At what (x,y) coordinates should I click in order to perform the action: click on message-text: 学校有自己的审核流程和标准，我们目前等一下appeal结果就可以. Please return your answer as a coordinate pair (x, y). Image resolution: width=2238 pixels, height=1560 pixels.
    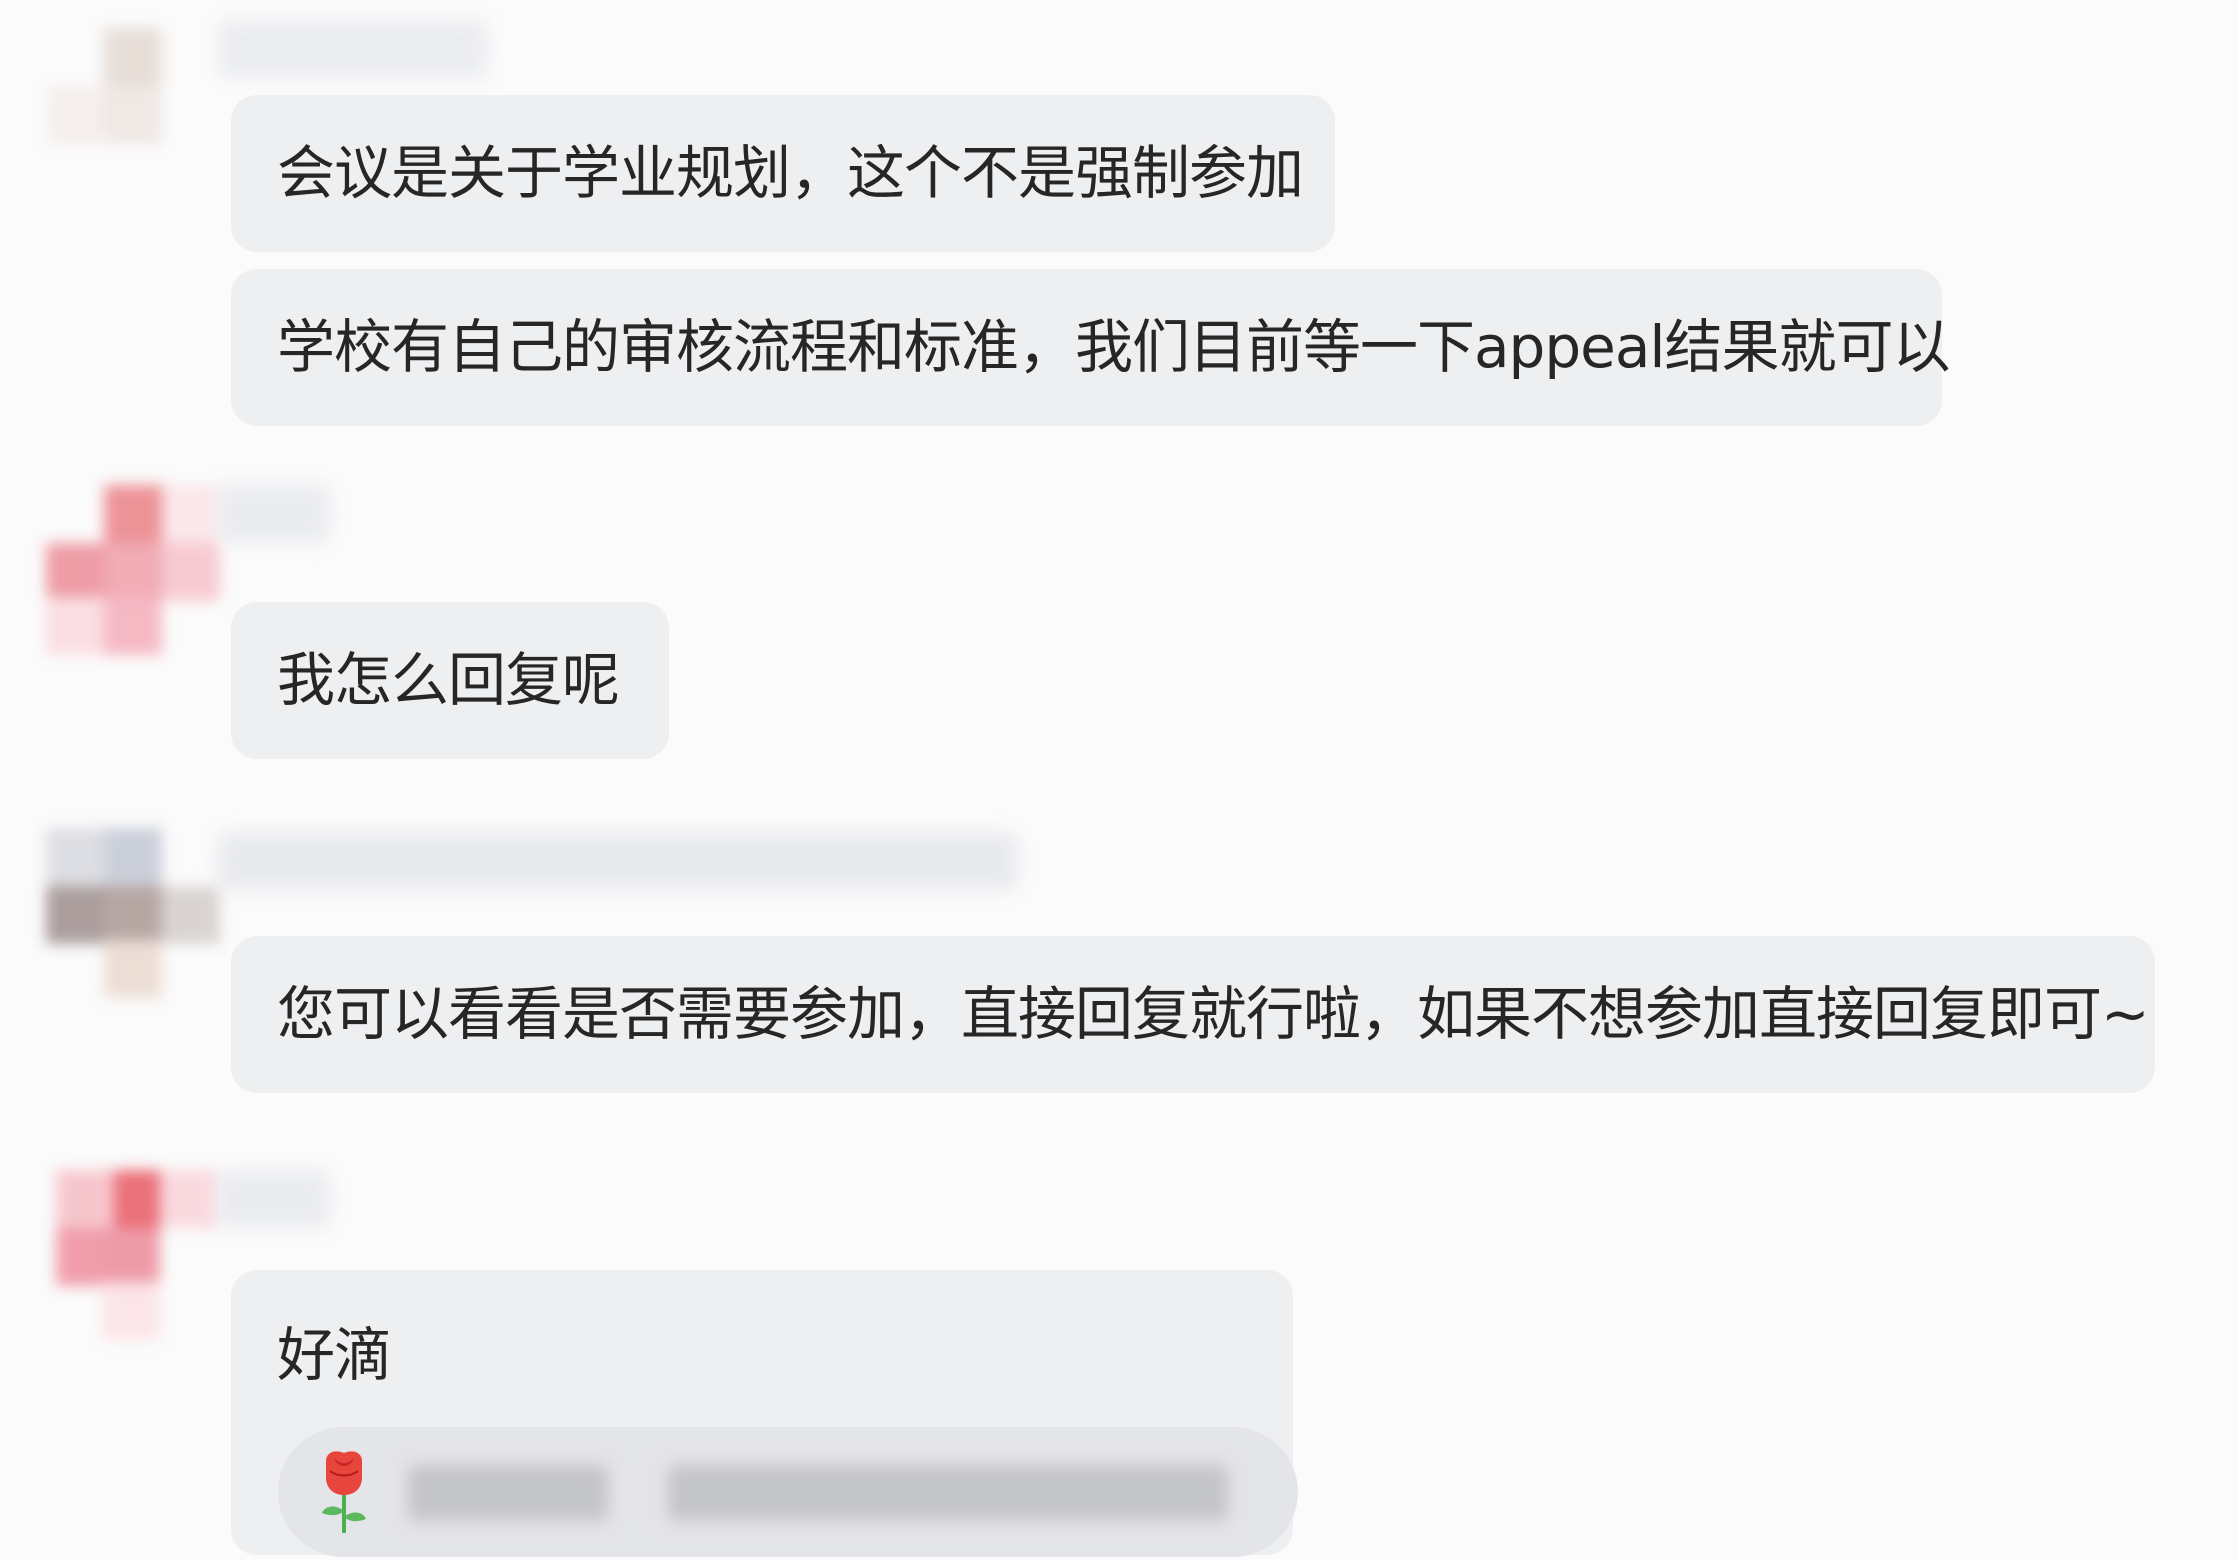
    Looking at the image, I should click on (1114, 347).